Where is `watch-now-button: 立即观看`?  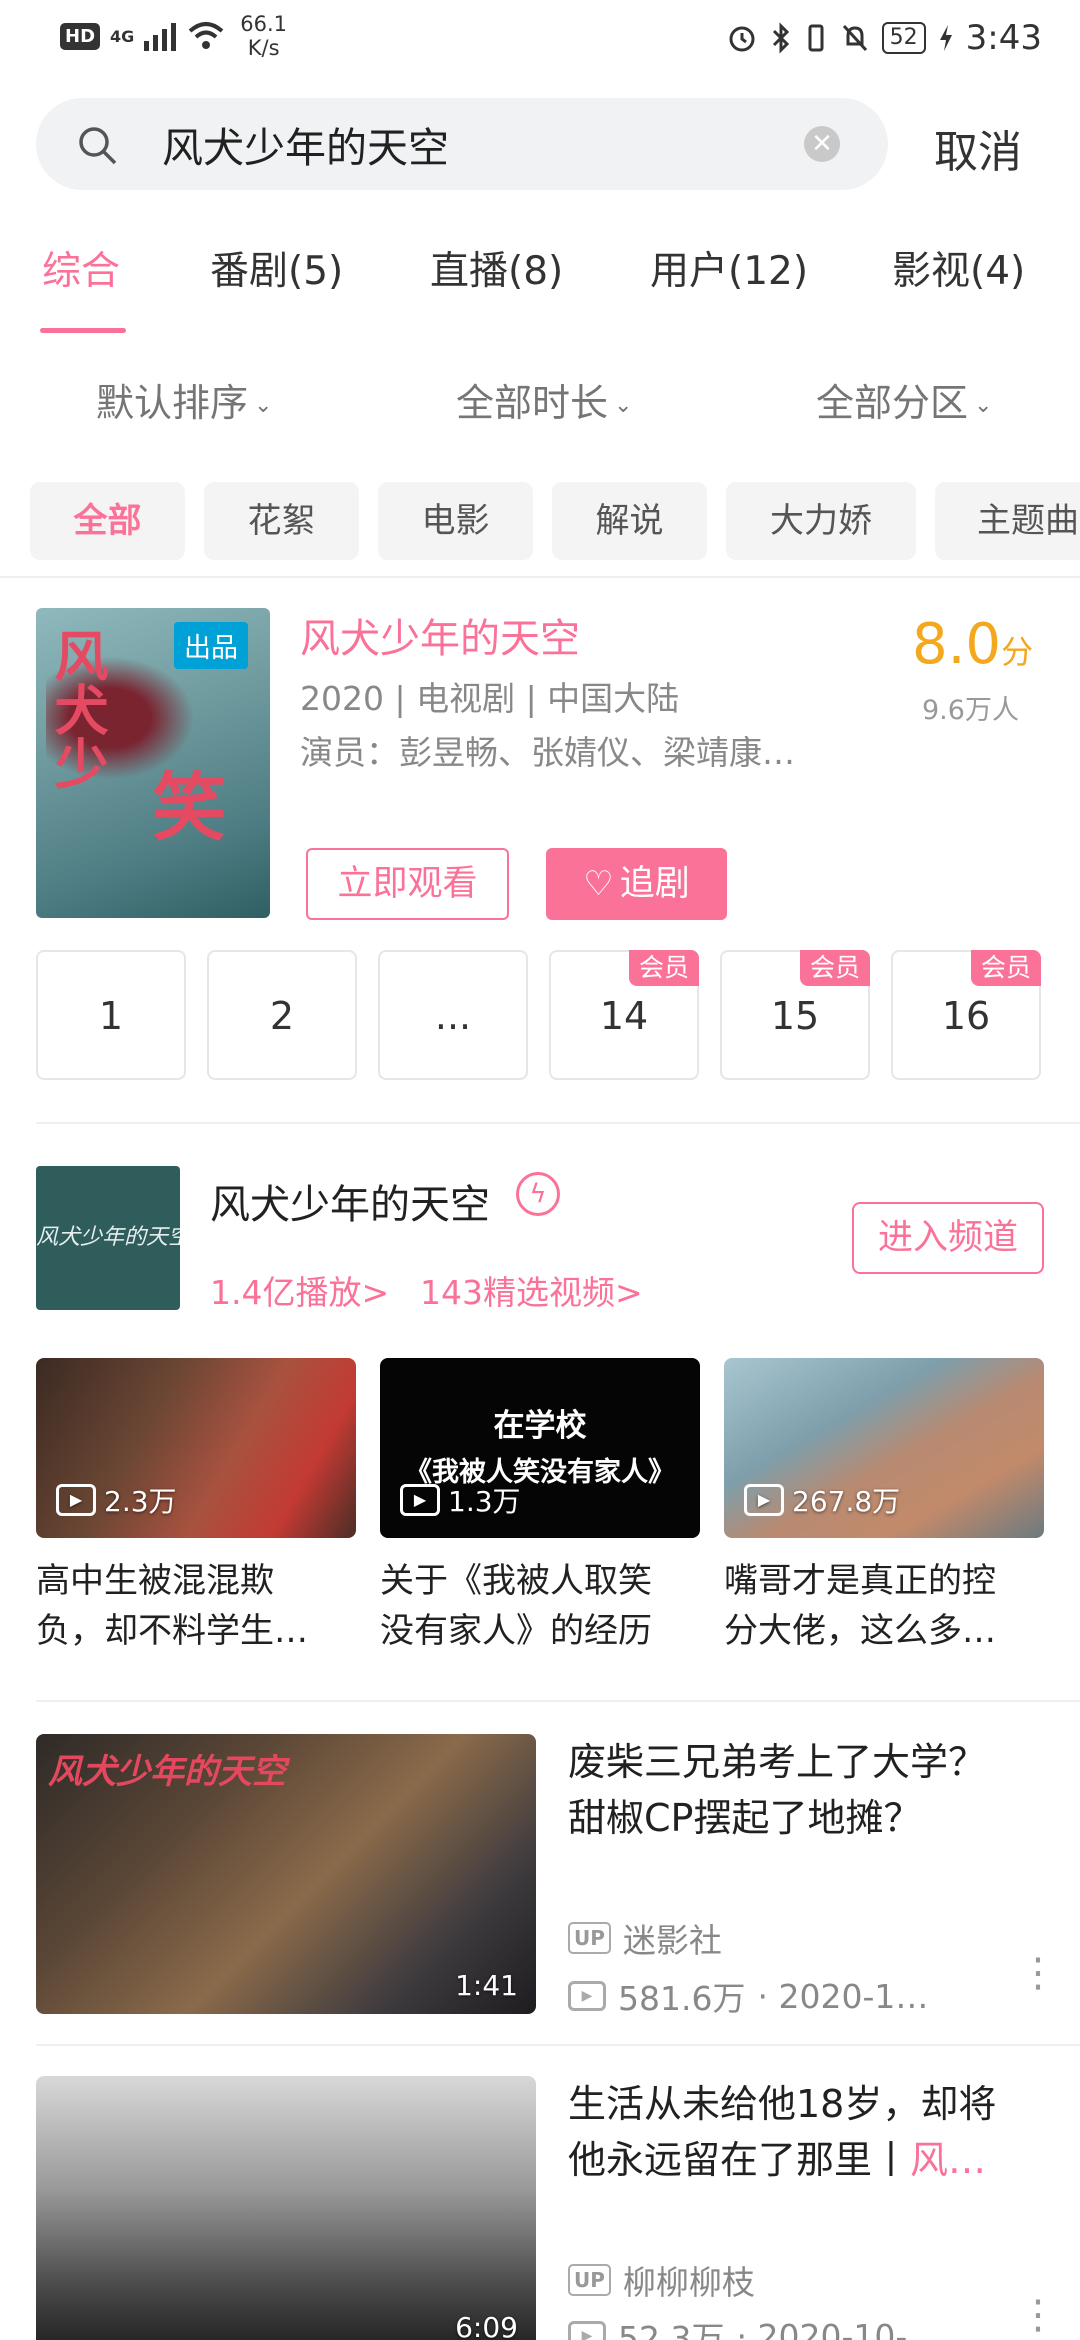
watch-now-button: 立即观看 is located at coordinates (407, 884).